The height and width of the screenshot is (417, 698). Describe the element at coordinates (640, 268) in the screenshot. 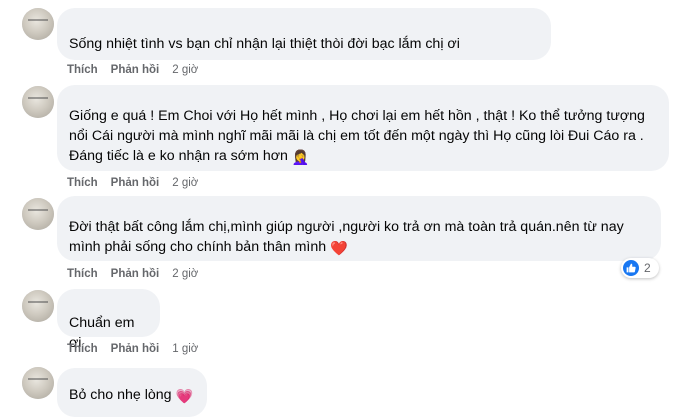

I see `reaction-summary: 2` at that location.